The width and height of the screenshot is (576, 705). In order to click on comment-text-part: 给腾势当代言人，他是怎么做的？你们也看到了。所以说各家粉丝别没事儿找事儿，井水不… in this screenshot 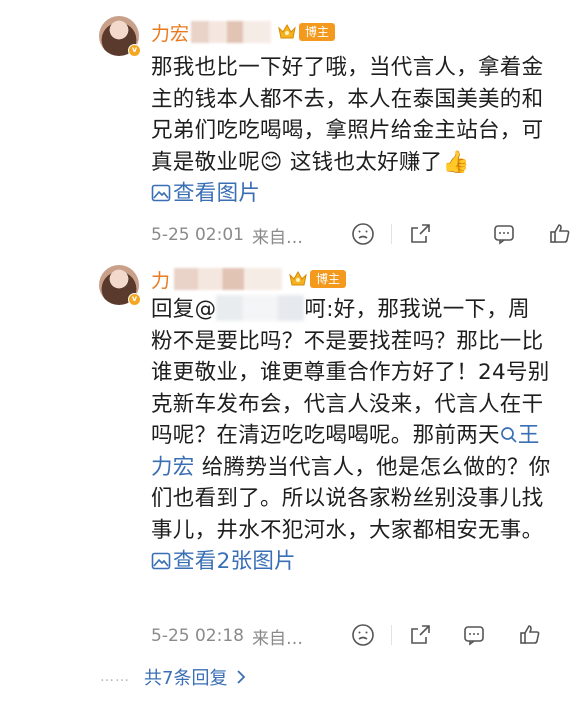, I will do `click(351, 498)`.